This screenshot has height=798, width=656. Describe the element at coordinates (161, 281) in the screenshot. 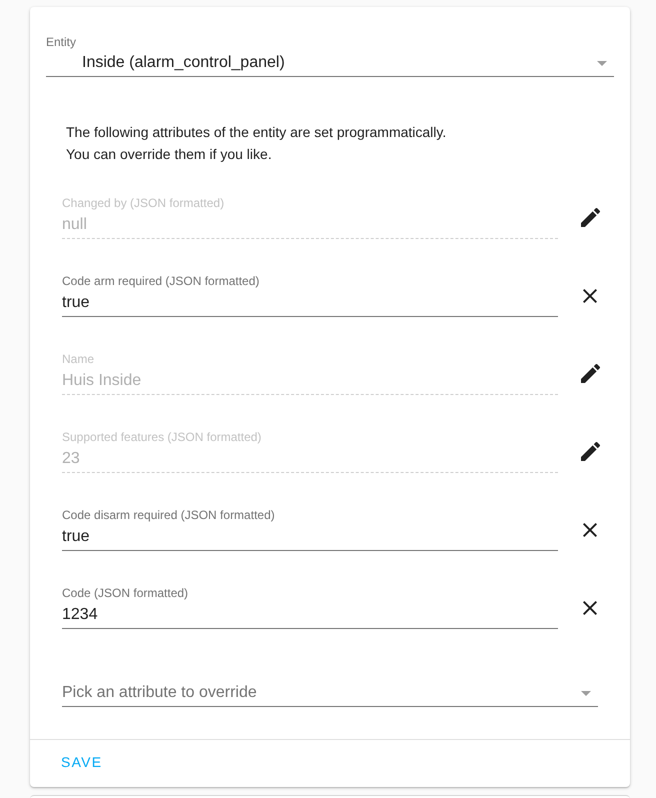

I see `field-label: Code arm required (JSON formatted)` at that location.